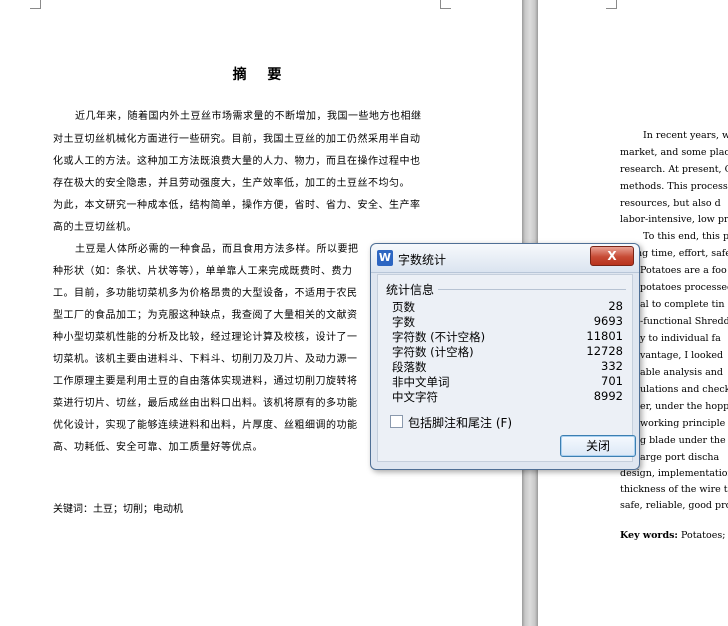 Image resolution: width=728 pixels, height=626 pixels. Describe the element at coordinates (685, 135) in the screenshot. I see `english-line: In recent years, wi` at that location.